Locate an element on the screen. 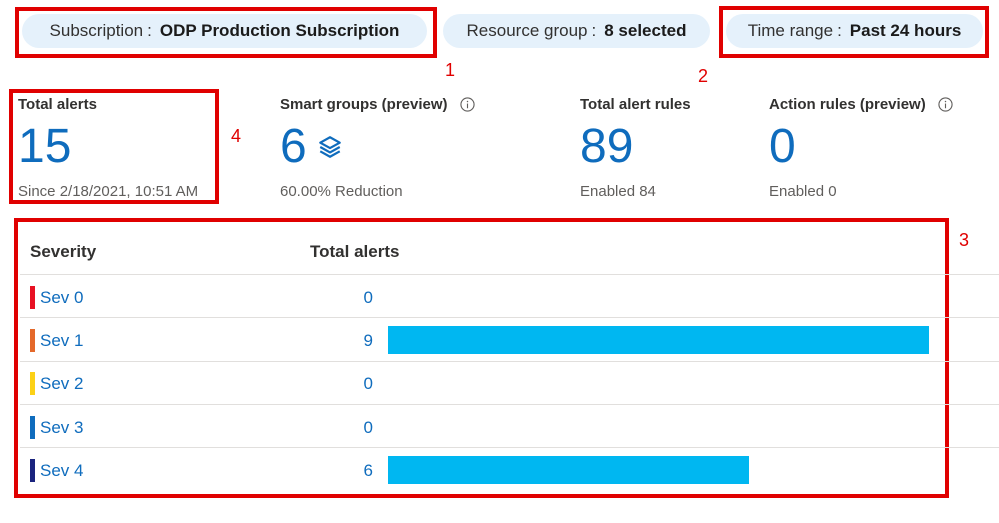  sev-2-count: 0 is located at coordinates (353, 384).